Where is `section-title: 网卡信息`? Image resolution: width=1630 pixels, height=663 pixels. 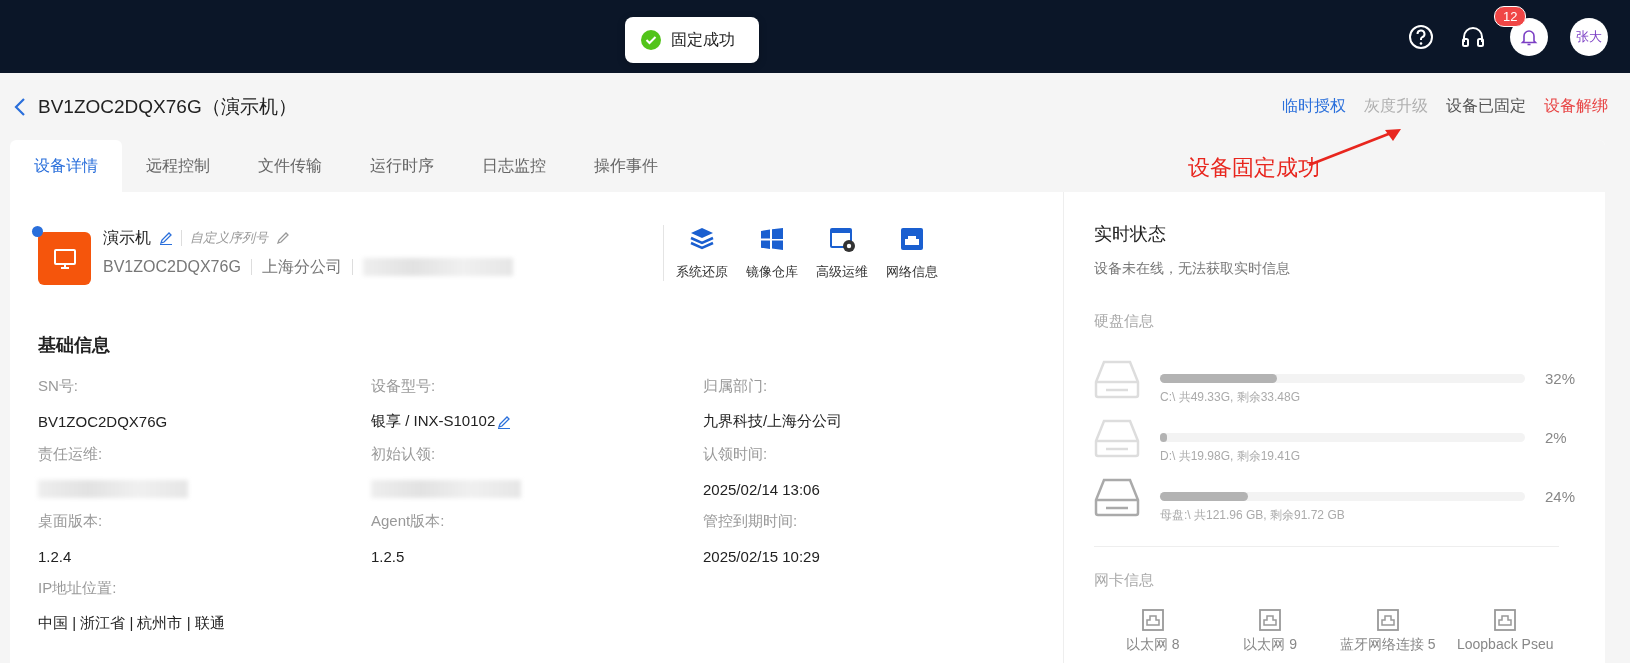
section-title: 网卡信息 is located at coordinates (1124, 580).